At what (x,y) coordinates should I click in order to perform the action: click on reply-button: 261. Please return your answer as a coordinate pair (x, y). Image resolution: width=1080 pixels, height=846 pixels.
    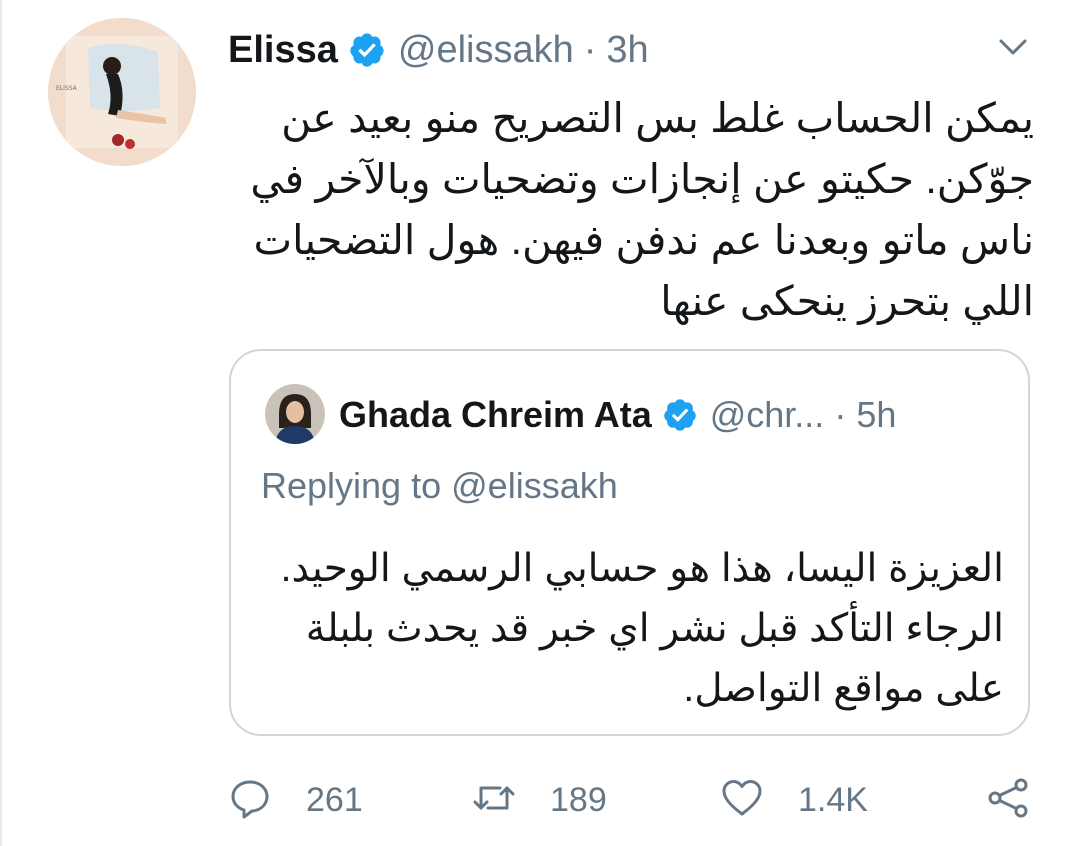
    Looking at the image, I should click on (295, 800).